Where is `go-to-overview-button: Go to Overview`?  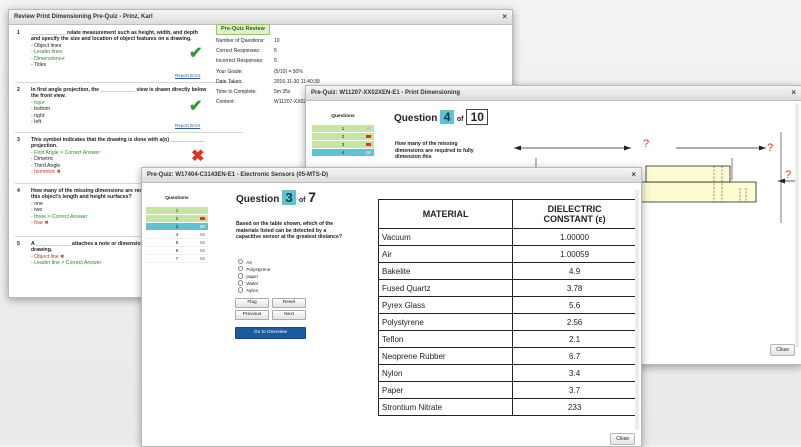 go-to-overview-button: Go to Overview is located at coordinates (270, 333).